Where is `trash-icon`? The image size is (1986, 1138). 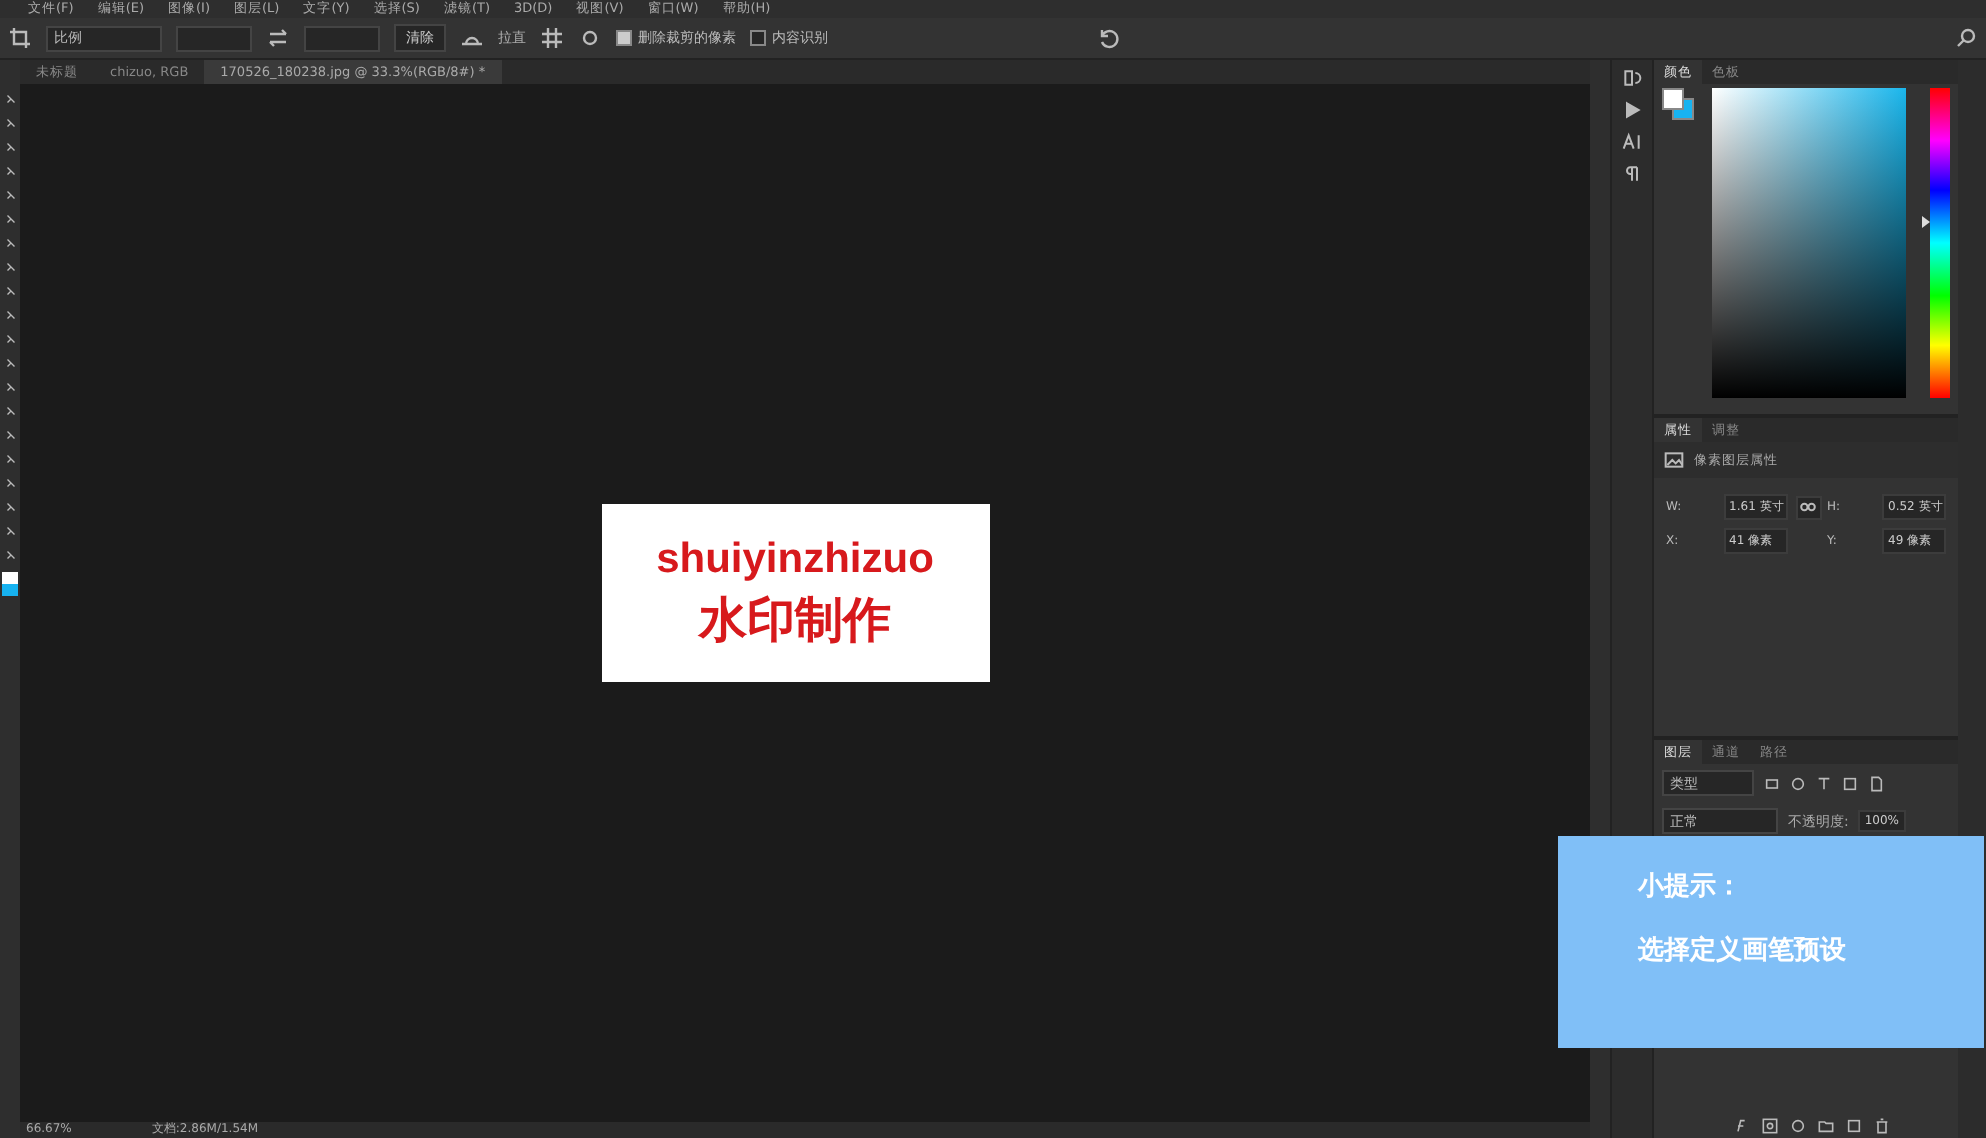
trash-icon is located at coordinates (1882, 1126).